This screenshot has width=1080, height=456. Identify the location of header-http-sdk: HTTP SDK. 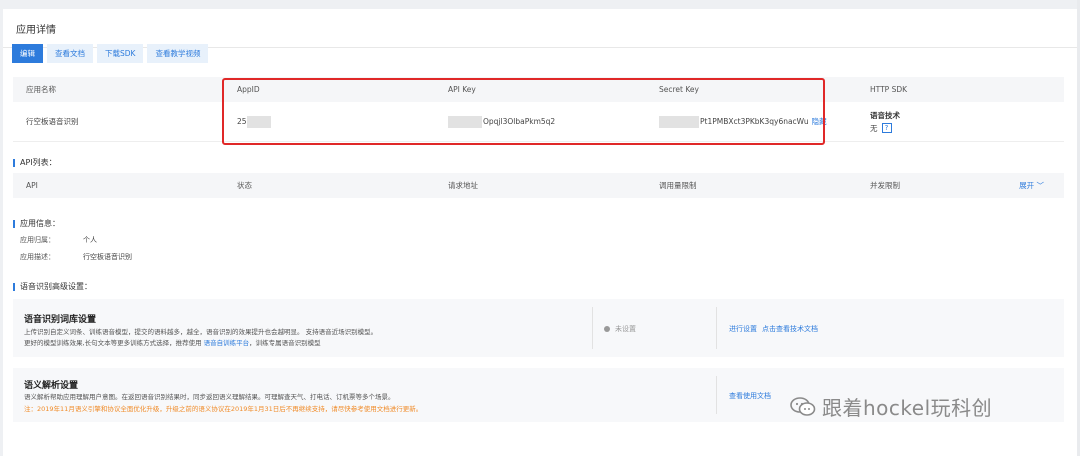
(889, 89).